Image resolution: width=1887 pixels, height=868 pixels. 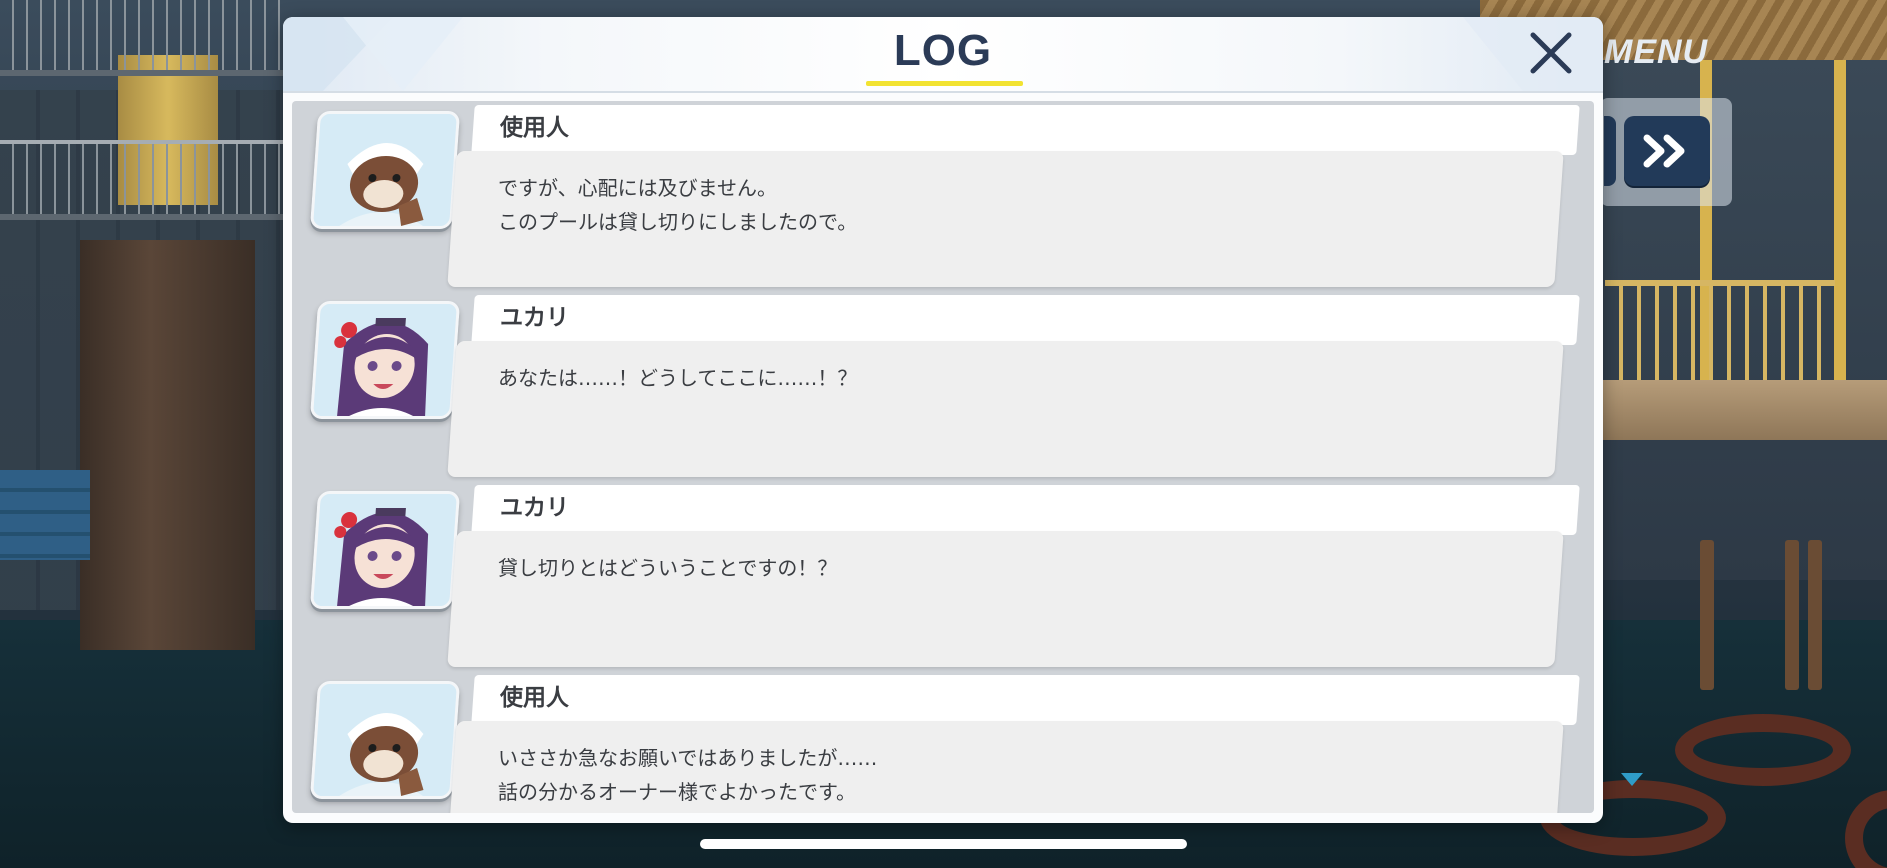 What do you see at coordinates (1610, 151) in the screenshot?
I see `auto-button` at bounding box center [1610, 151].